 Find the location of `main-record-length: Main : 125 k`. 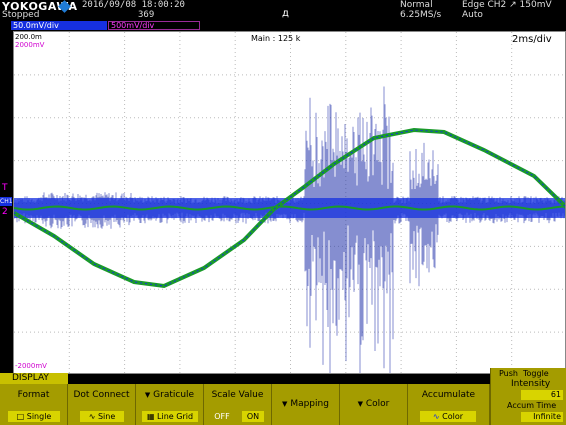

main-record-length: Main : 125 k is located at coordinates (276, 38).